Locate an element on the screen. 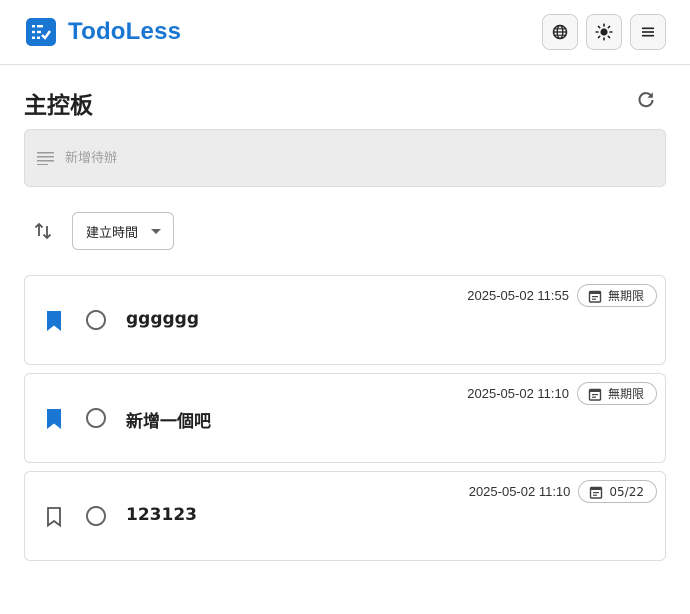 The height and width of the screenshot is (614, 690). sort-direction-button is located at coordinates (43, 231).